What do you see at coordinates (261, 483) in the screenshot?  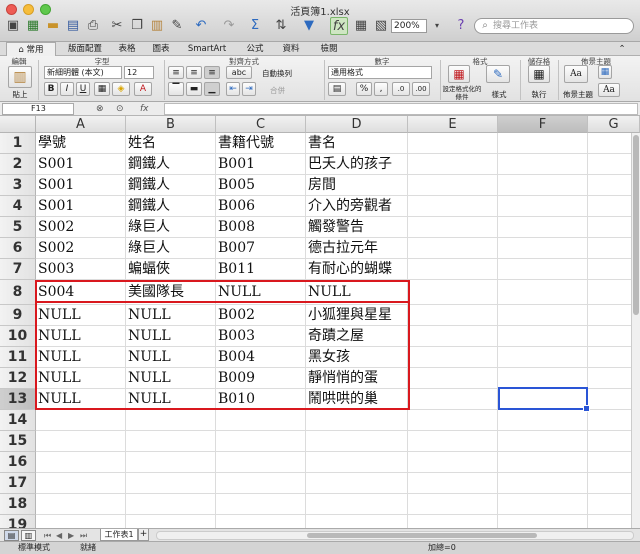 I see `cell-c17` at bounding box center [261, 483].